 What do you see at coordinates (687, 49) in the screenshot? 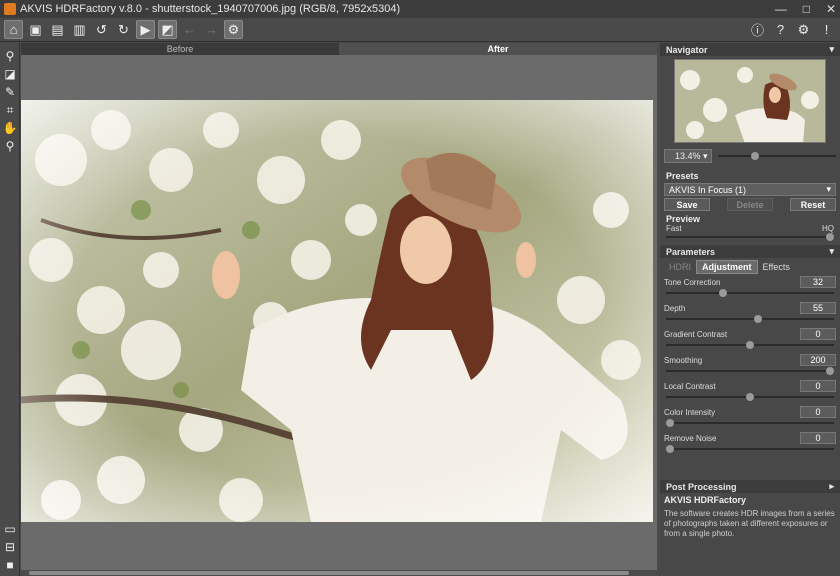
I see `navigator-title: Navigator` at bounding box center [687, 49].